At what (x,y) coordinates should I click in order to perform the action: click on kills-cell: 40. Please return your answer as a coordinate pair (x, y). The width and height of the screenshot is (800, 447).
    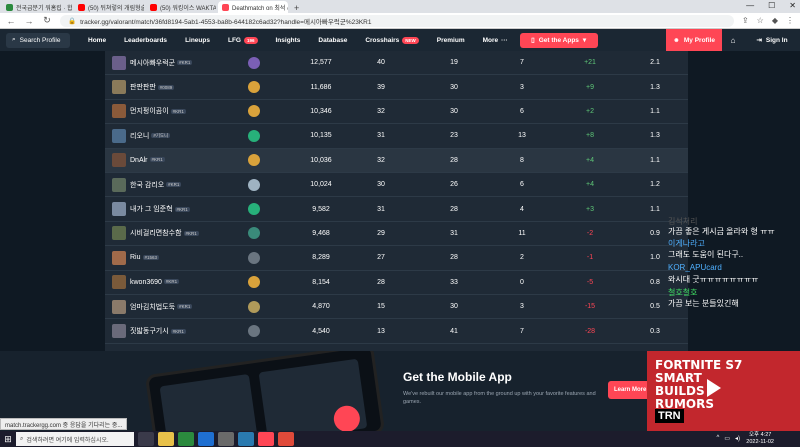
    Looking at the image, I should click on (381, 63).